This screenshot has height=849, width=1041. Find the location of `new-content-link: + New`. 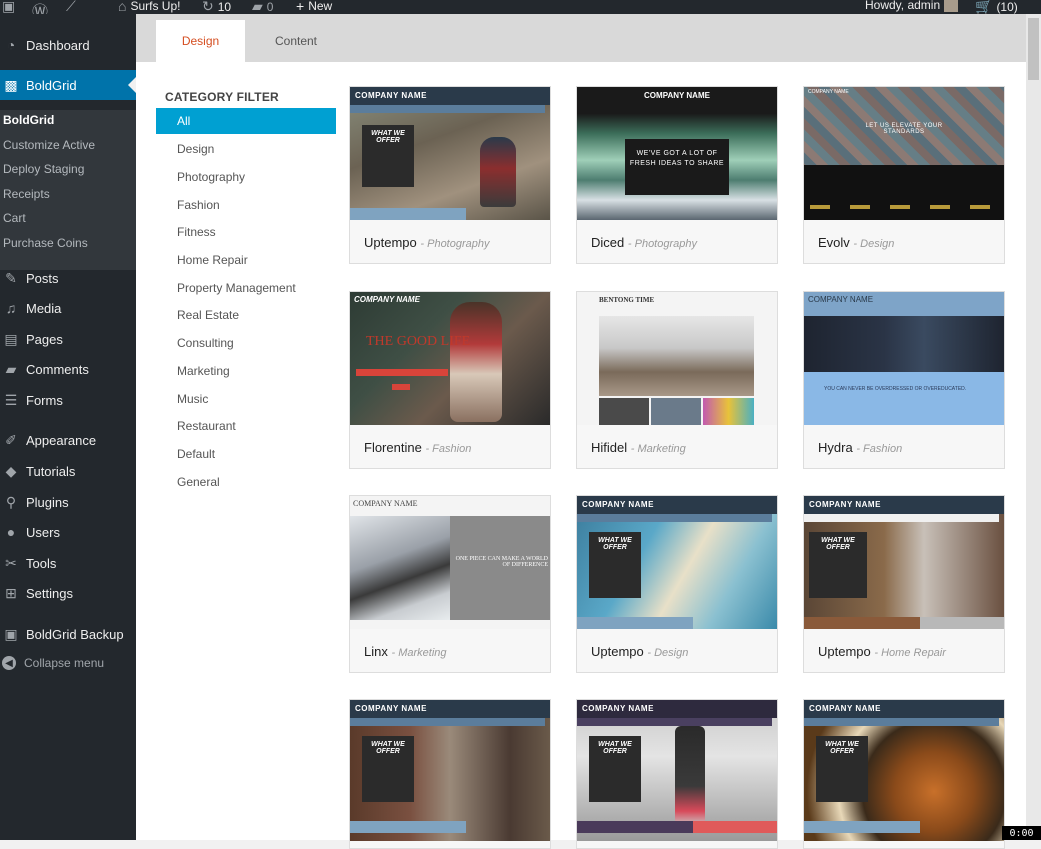

new-content-link: + New is located at coordinates (314, 7).